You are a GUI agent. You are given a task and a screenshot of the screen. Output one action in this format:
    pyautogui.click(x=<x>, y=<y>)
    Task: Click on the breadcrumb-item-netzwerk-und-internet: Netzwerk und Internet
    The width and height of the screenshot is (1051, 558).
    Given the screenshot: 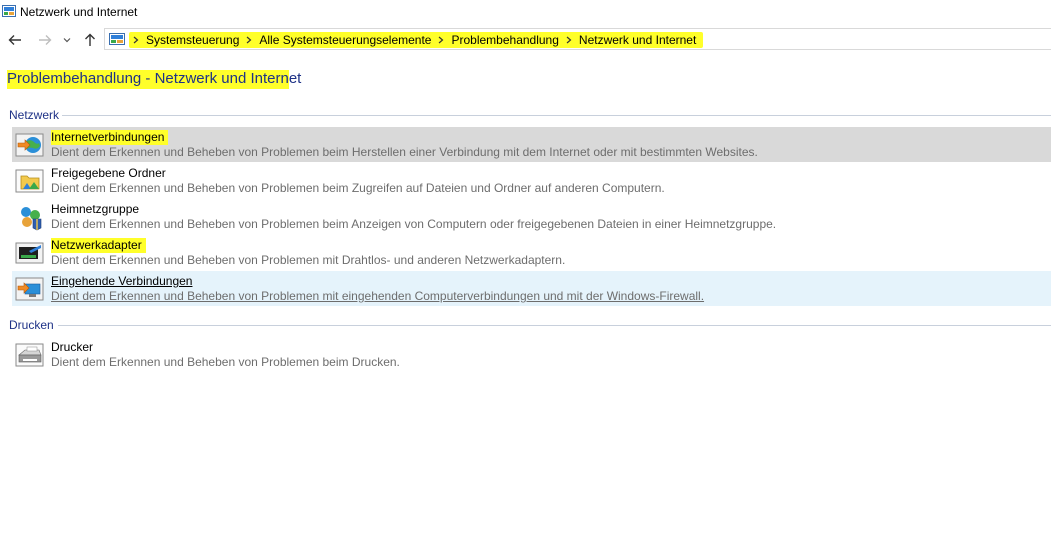 What is the action you would take?
    pyautogui.click(x=637, y=40)
    